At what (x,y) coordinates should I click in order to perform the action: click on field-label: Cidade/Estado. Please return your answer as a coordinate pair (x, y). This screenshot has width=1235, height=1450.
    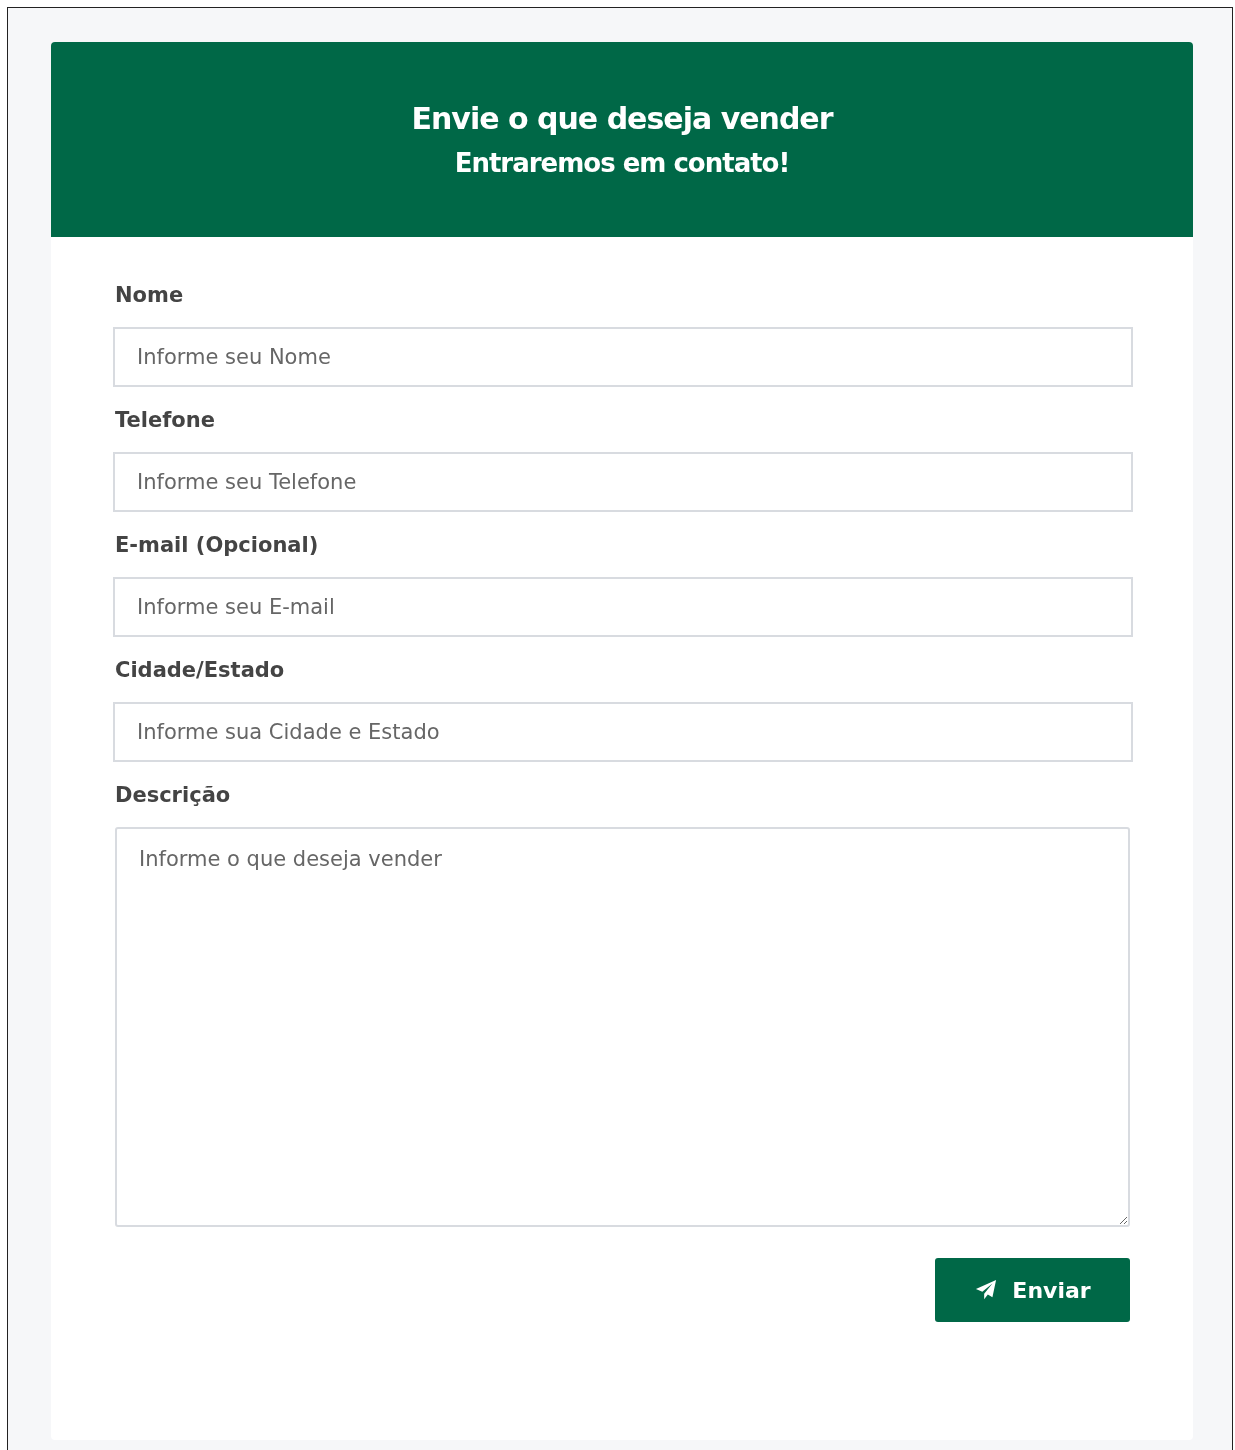
    Looking at the image, I should click on (200, 670).